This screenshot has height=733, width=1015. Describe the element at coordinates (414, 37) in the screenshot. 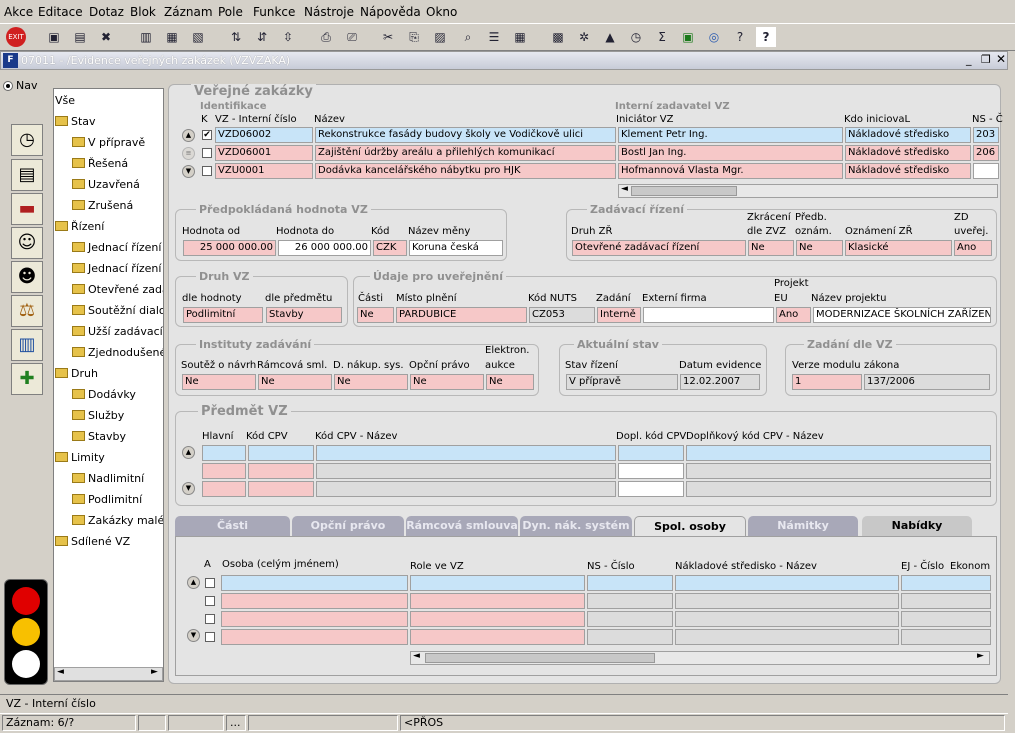

I see `copy-icon: ⎘` at that location.